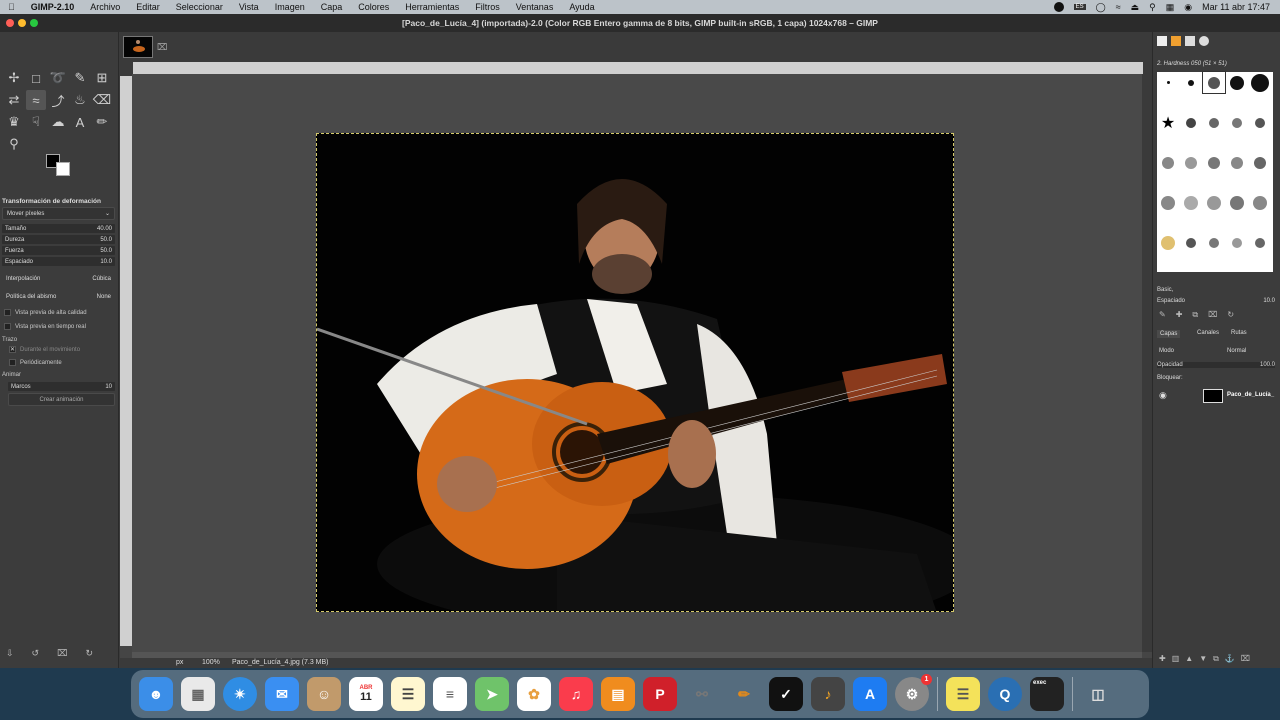 This screenshot has height=720, width=1280. What do you see at coordinates (53, 7) in the screenshot?
I see `app-menu: GIMP-2.10` at bounding box center [53, 7].